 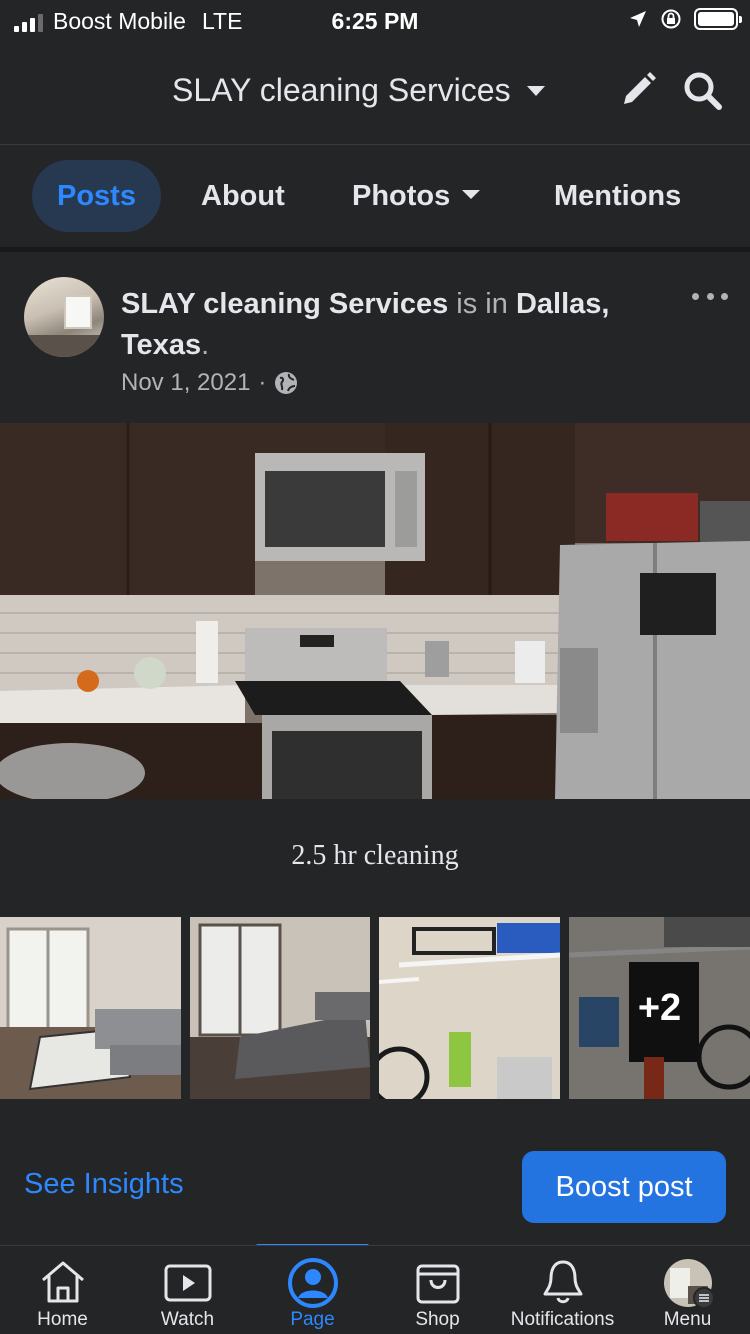 I want to click on nav-home: Home, so click(x=62, y=1290).